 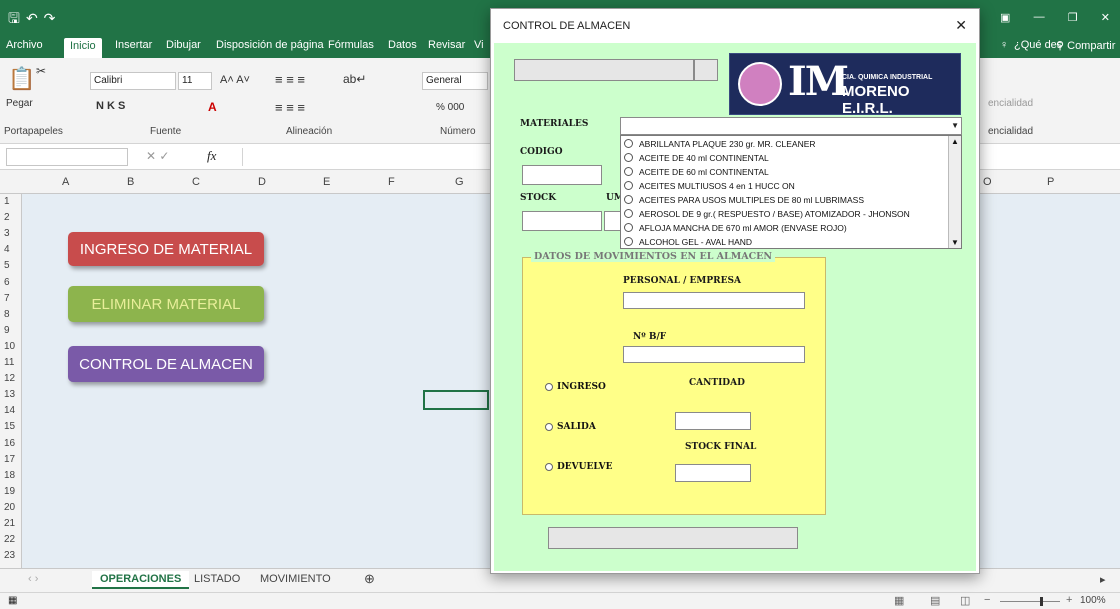 I want to click on number-format-select: General, so click(x=455, y=81).